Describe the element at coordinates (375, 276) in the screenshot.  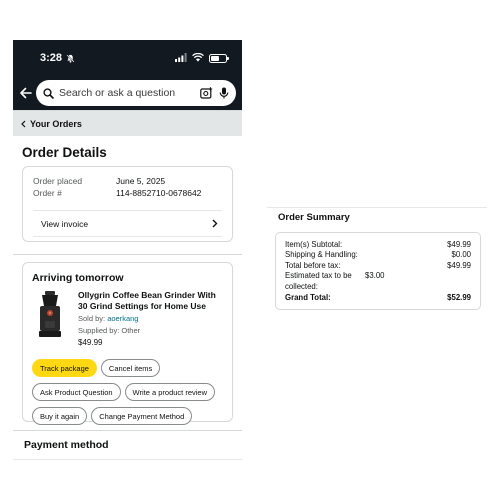
I see `summary-value: $3.00` at that location.